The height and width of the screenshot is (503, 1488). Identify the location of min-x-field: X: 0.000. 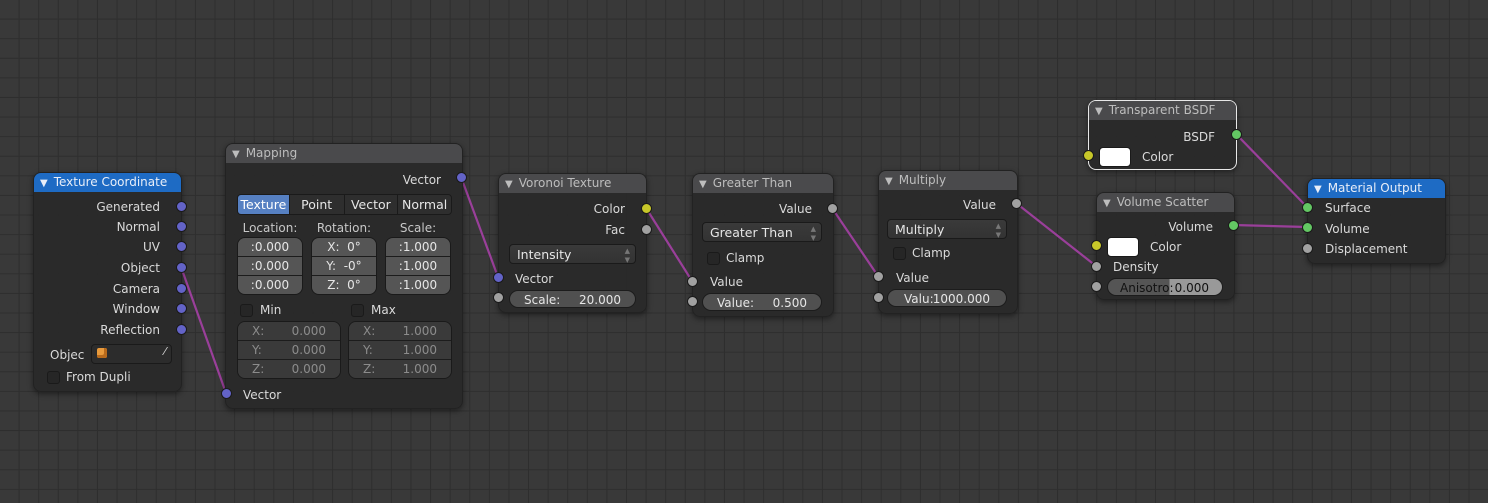
(289, 331).